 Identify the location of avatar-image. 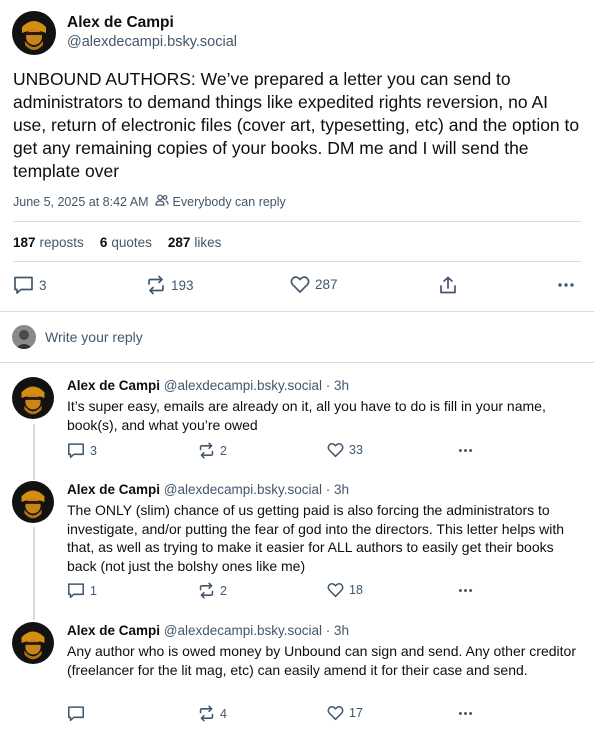
(34, 33).